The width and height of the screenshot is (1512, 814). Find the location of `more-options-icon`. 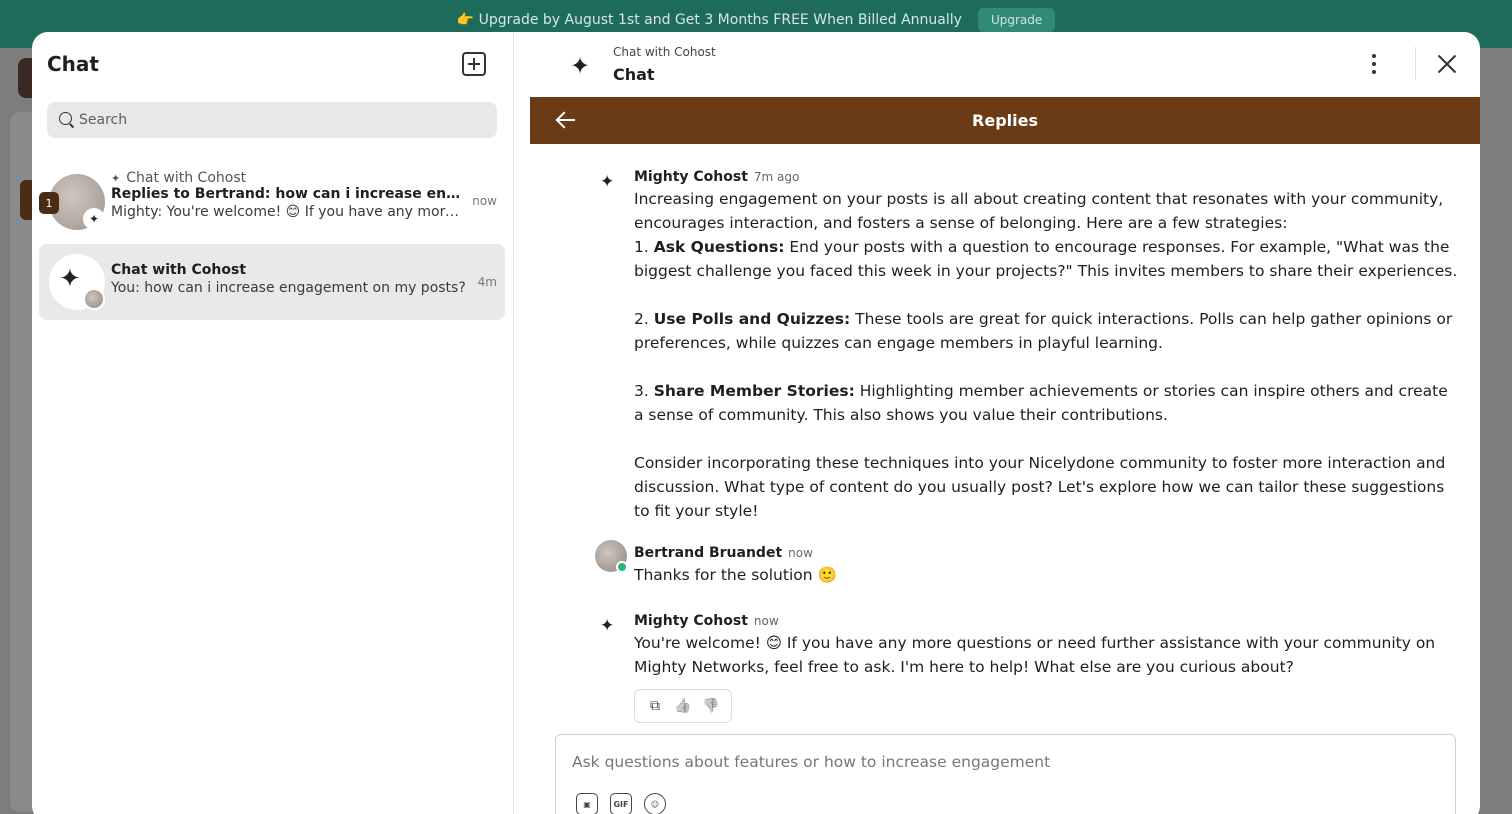

more-options-icon is located at coordinates (1374, 66).